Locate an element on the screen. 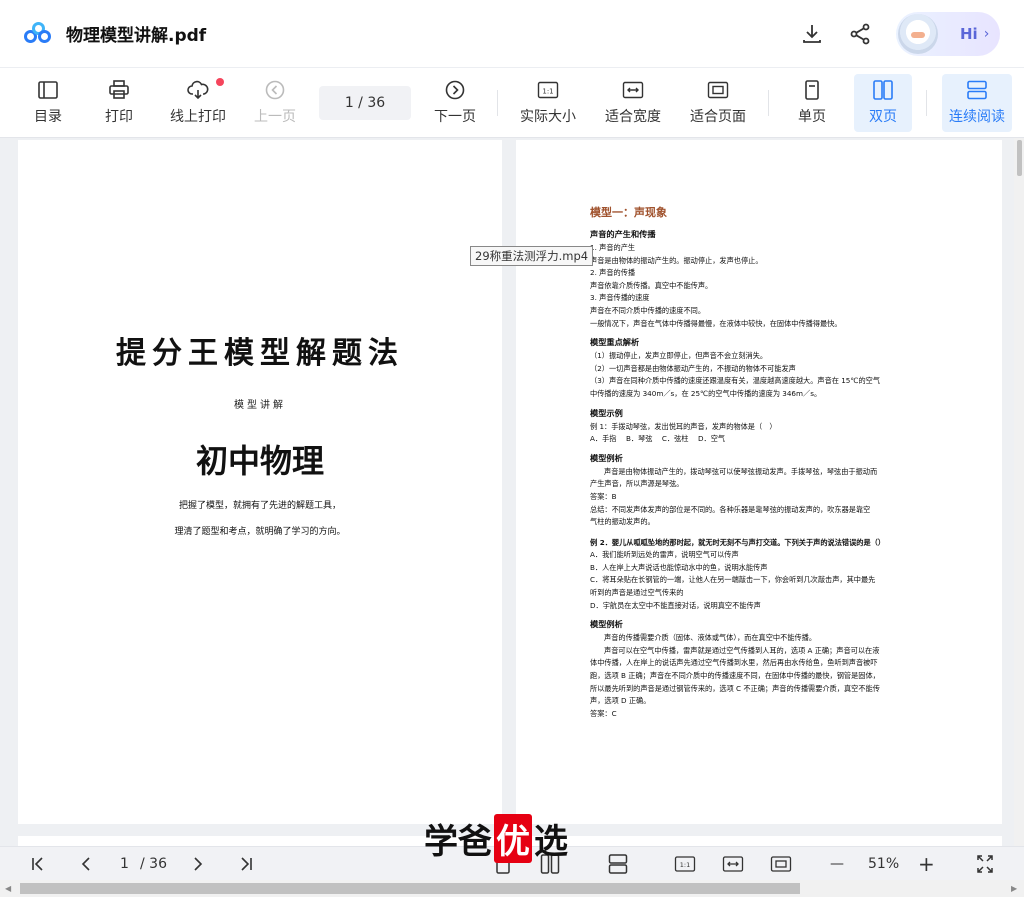 The image size is (1024, 897). document-title: 物理模型讲解.pdf is located at coordinates (136, 36).